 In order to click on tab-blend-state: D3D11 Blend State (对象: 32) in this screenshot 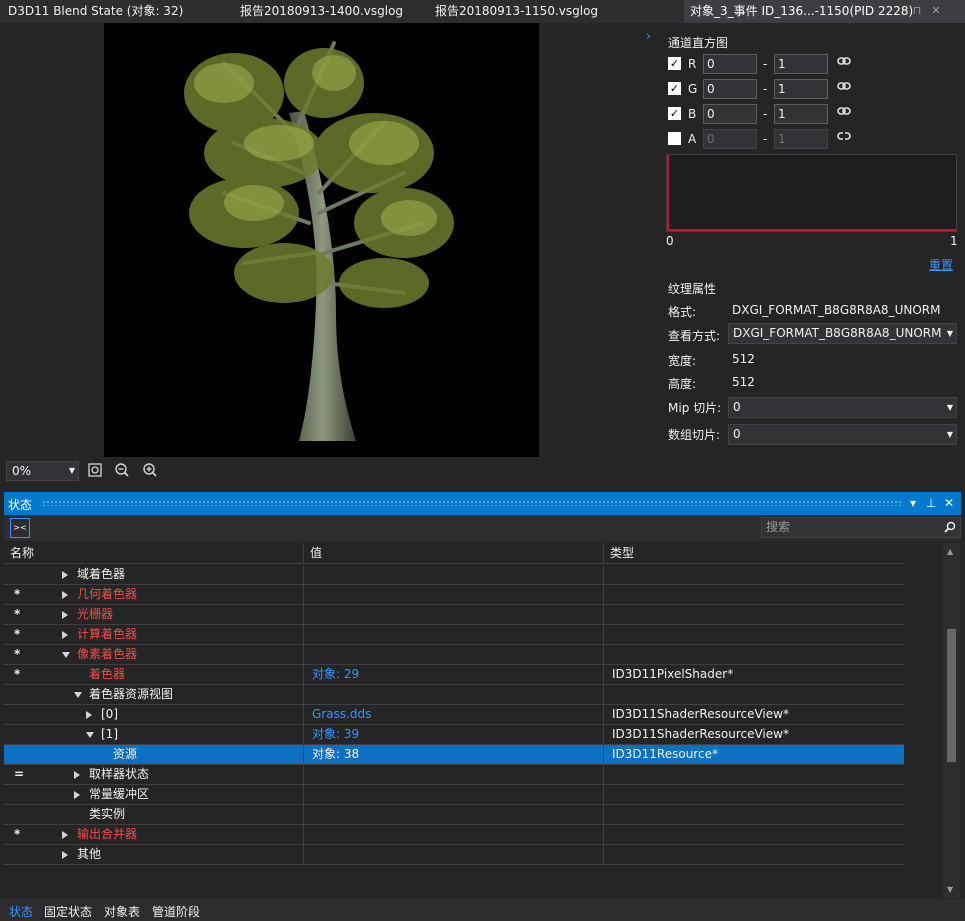, I will do `click(95, 11)`.